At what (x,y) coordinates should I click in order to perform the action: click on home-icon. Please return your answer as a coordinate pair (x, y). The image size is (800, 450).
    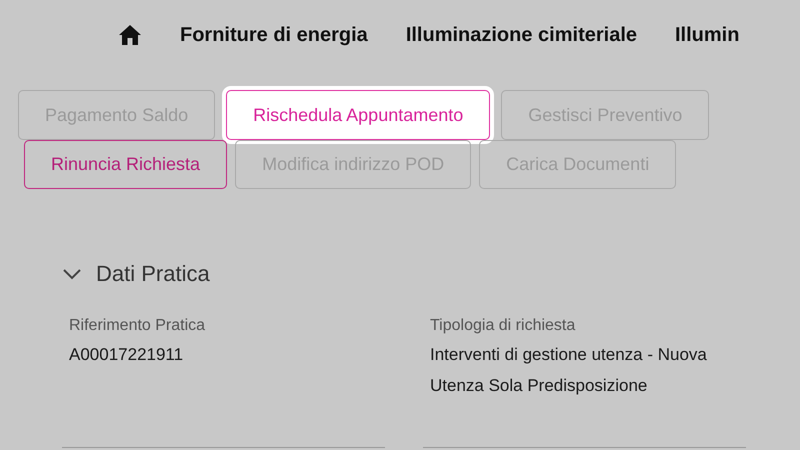
    Looking at the image, I should click on (130, 35).